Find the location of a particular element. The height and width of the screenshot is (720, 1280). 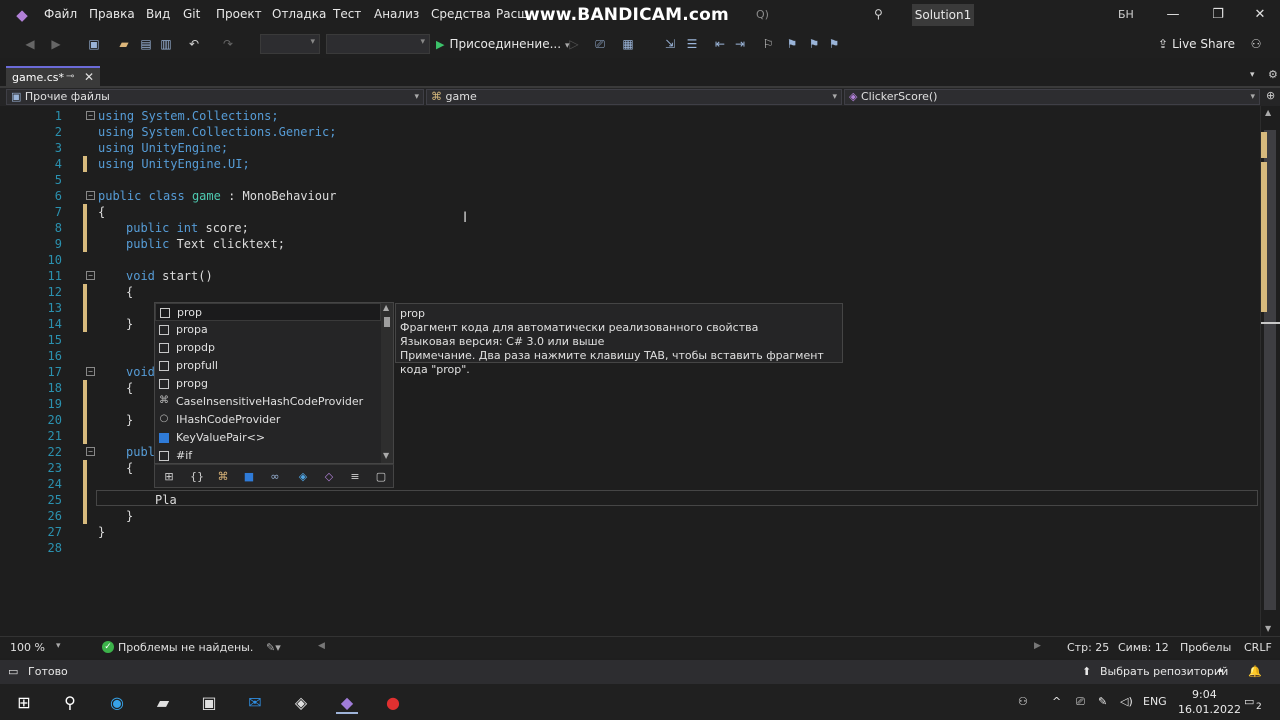

outdent-icon: ⇥ is located at coordinates (740, 44).